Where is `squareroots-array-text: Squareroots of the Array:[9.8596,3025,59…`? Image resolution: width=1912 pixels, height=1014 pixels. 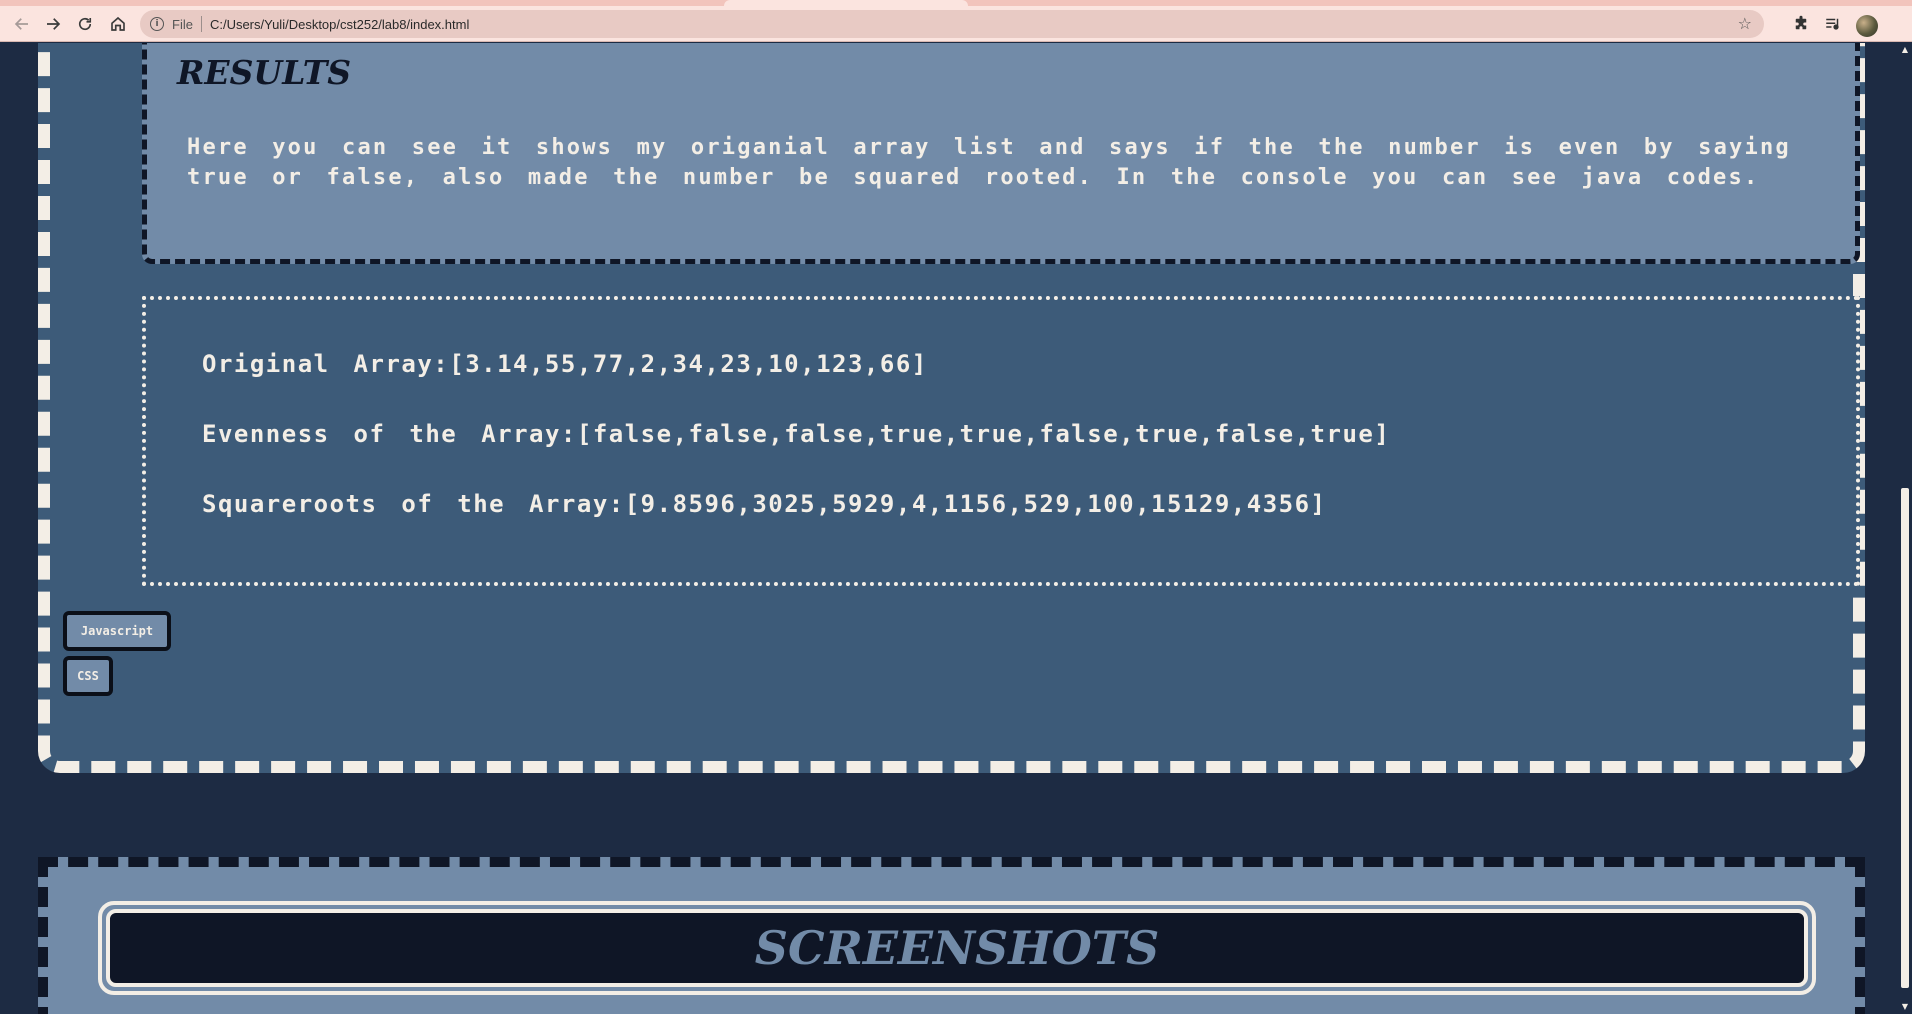
squareroots-array-text: Squareroots of the Array:[9.8596,3025,59… is located at coordinates (764, 504).